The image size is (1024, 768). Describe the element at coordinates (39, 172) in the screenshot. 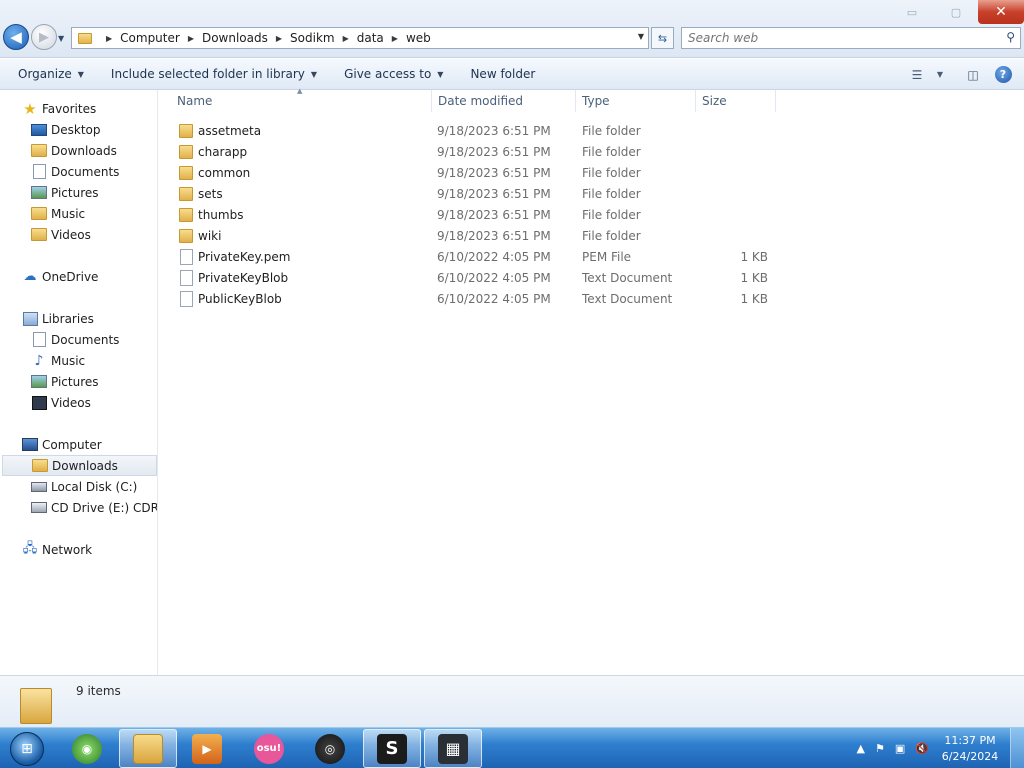

I see `documents-icon` at that location.